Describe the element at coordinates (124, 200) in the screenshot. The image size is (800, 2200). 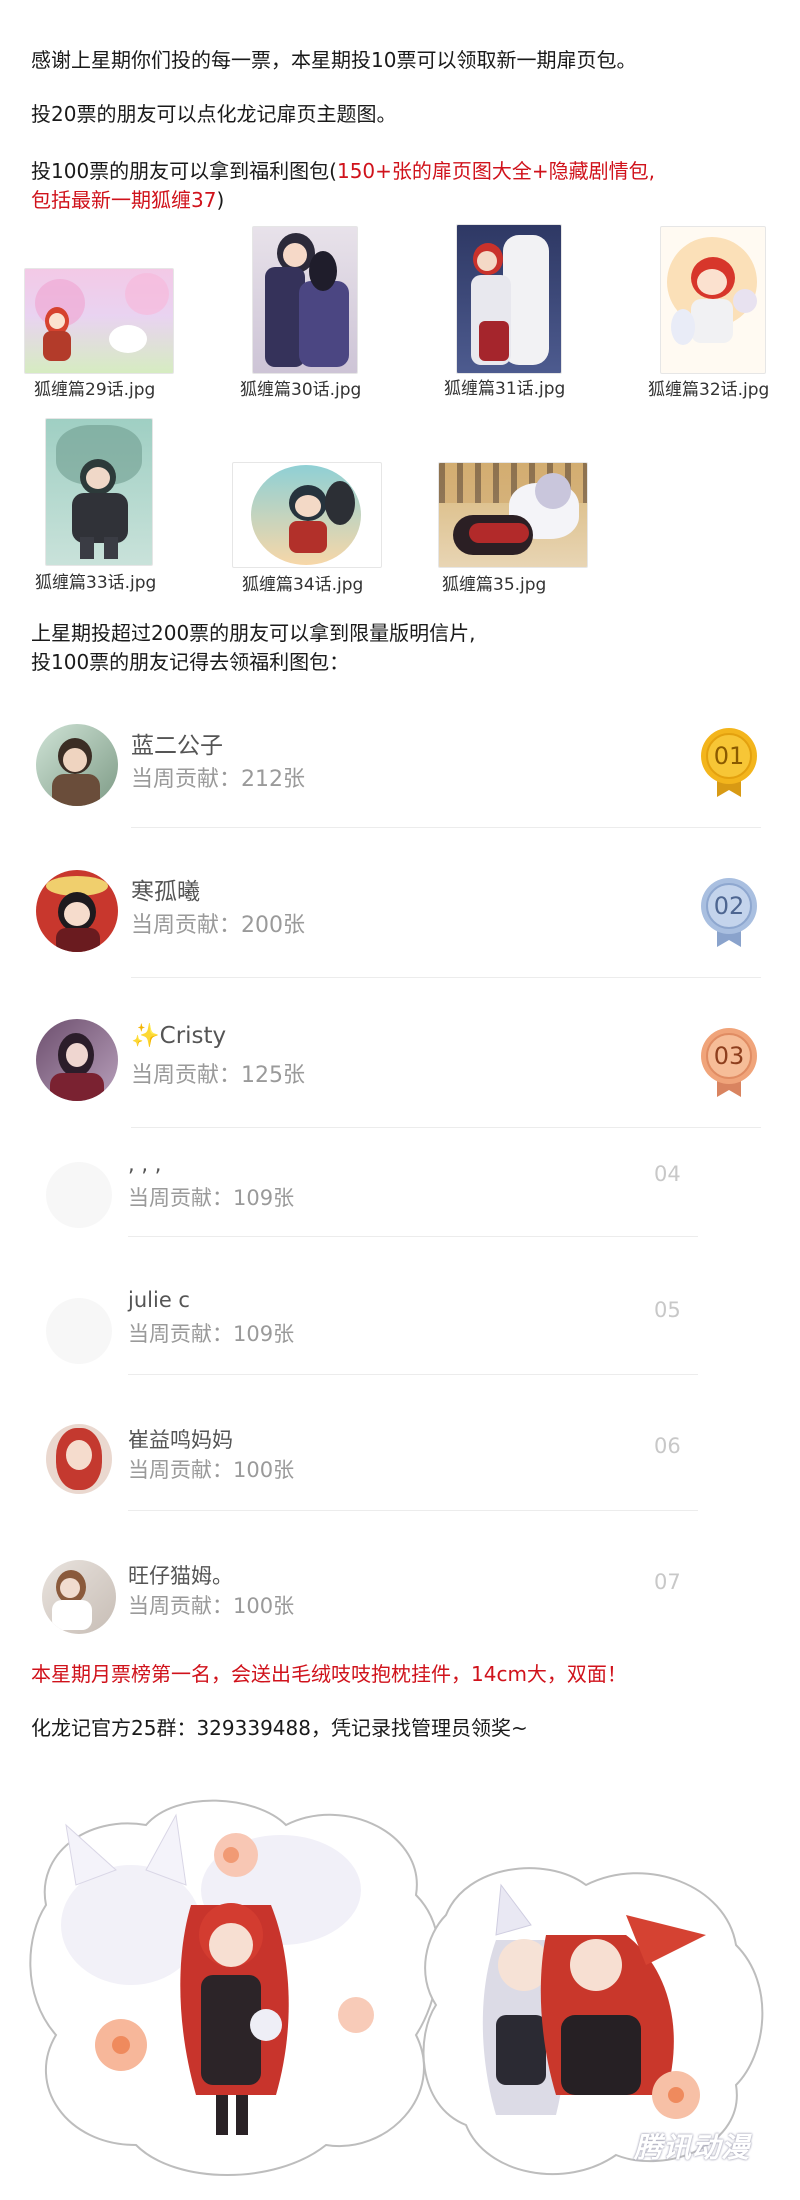
I see `intro-line-4-highlight: 包括最新一期狐缠37` at that location.